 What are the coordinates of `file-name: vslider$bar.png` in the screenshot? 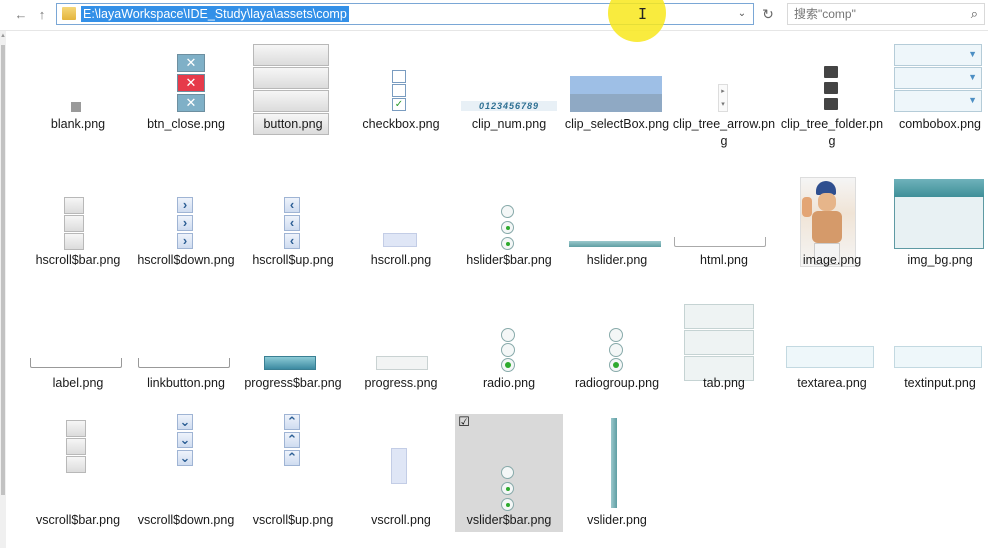 It's located at (509, 520).